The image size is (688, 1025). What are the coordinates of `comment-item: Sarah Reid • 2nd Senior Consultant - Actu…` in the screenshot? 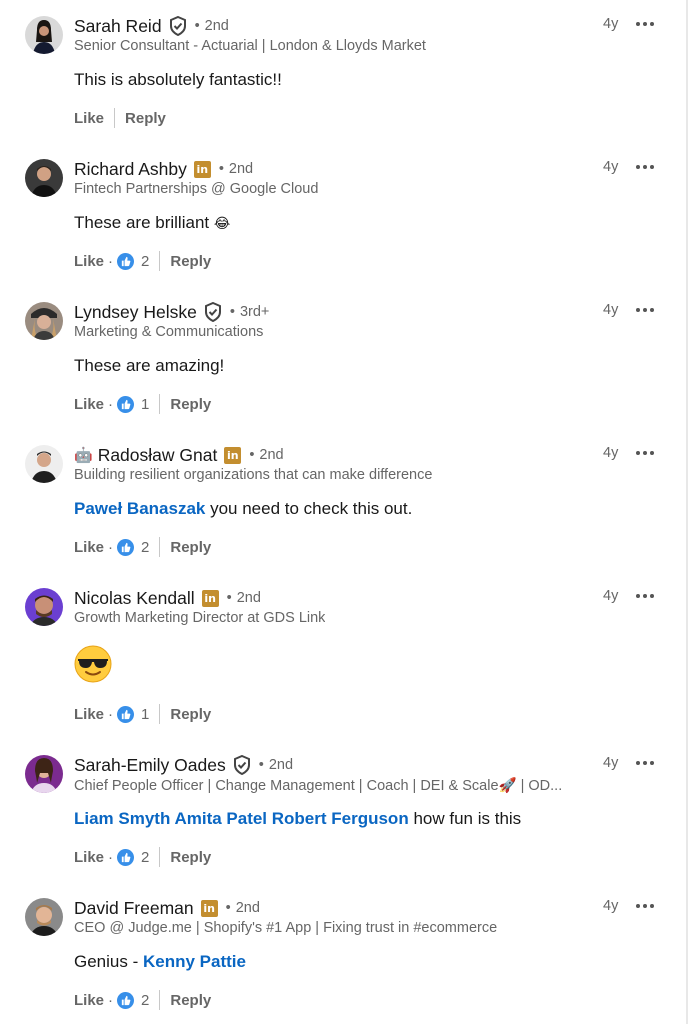 It's located at (343, 71).